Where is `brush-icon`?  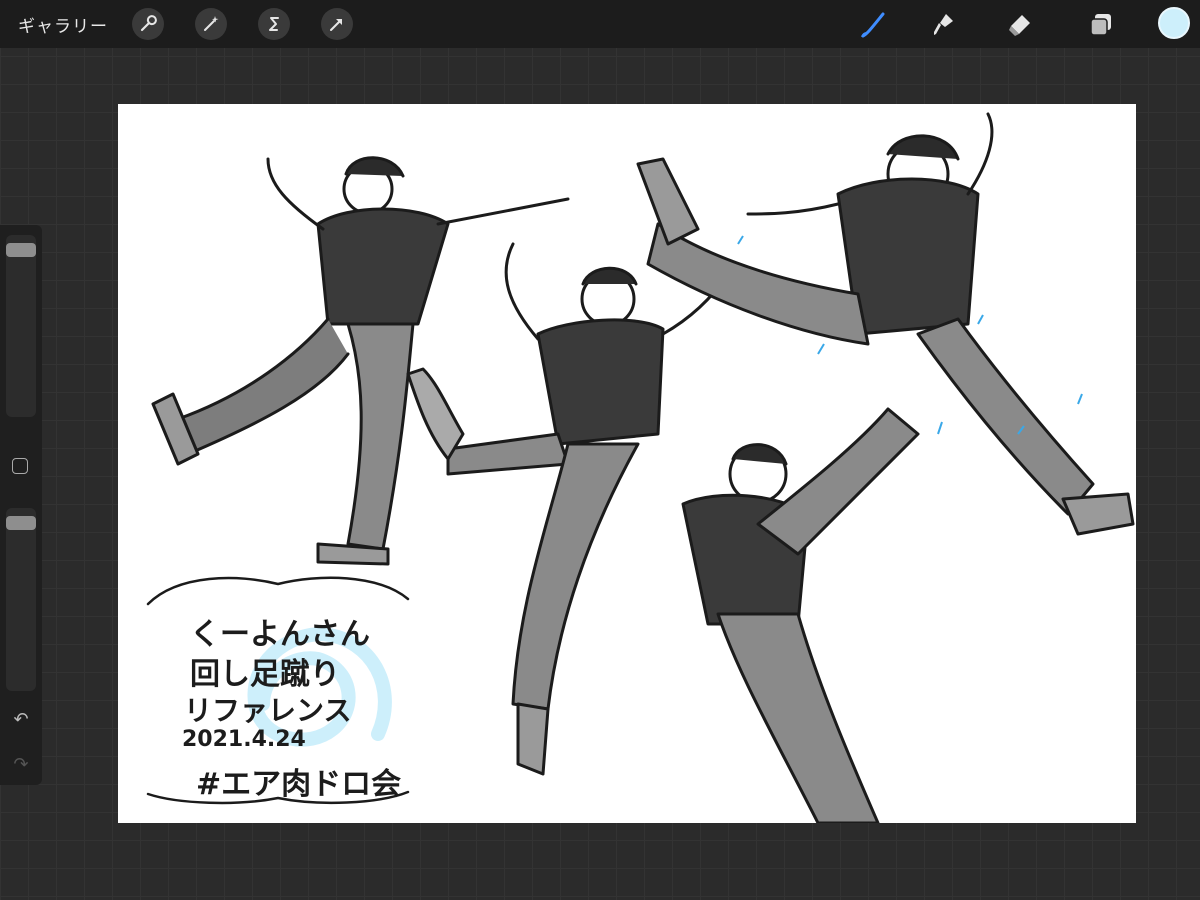
brush-icon is located at coordinates (873, 25).